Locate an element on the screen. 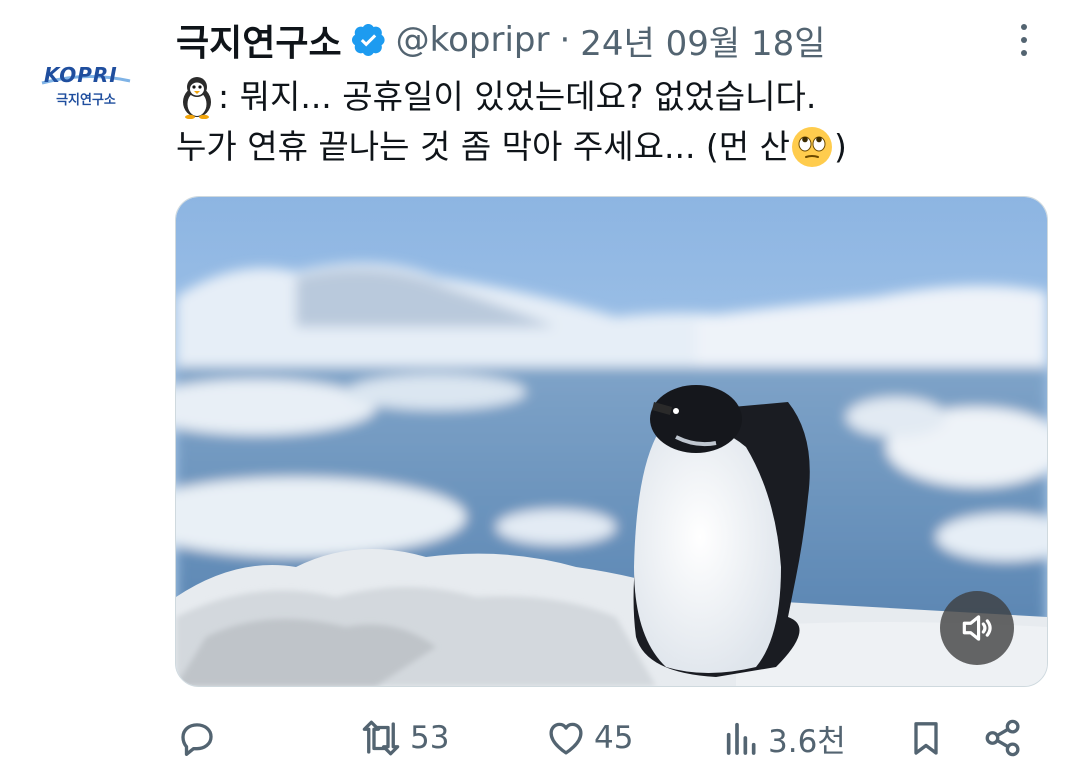 The image size is (1080, 777). views-button: 3.6천 is located at coordinates (784, 738).